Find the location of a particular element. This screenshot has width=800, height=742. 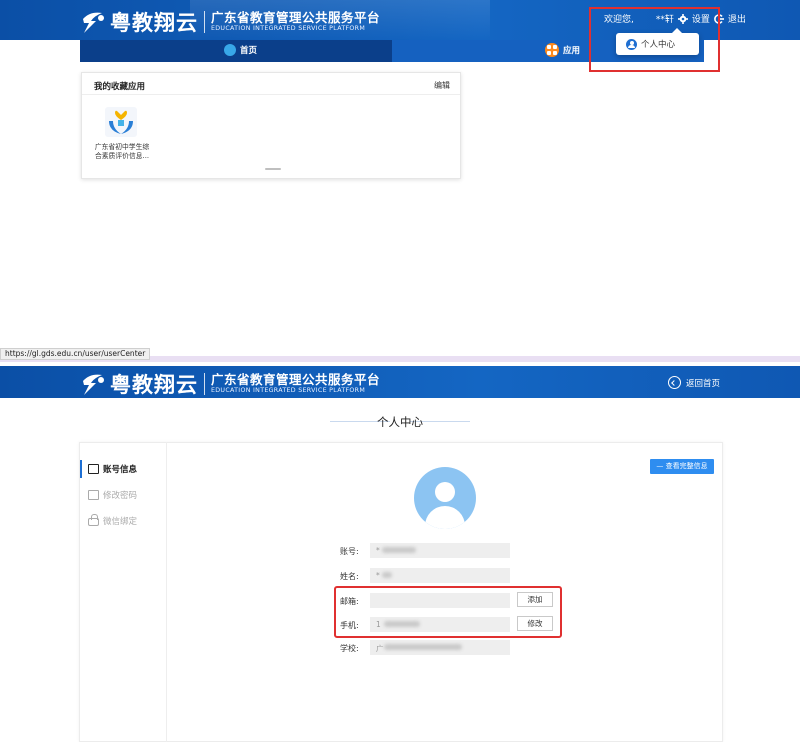

page-title: 个人中心 is located at coordinates (400, 422).